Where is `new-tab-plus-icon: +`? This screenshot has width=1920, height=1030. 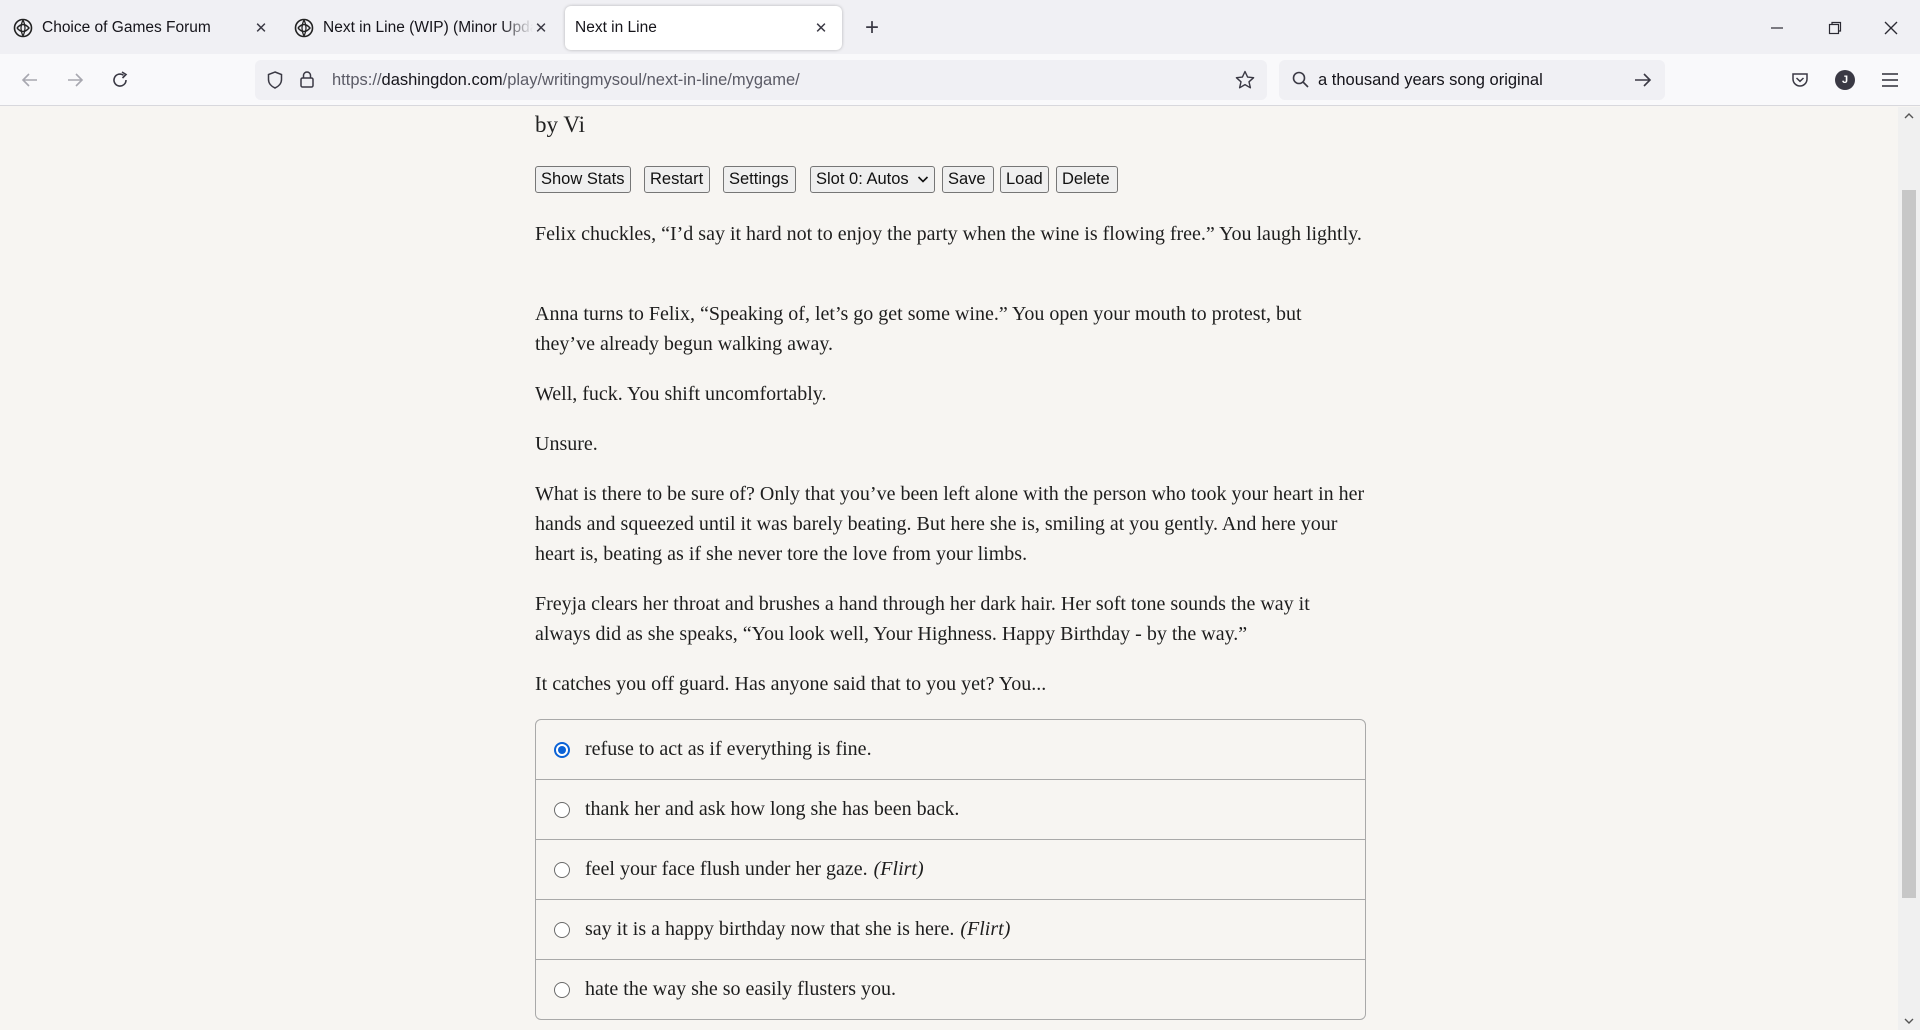
new-tab-plus-icon: + is located at coordinates (872, 28).